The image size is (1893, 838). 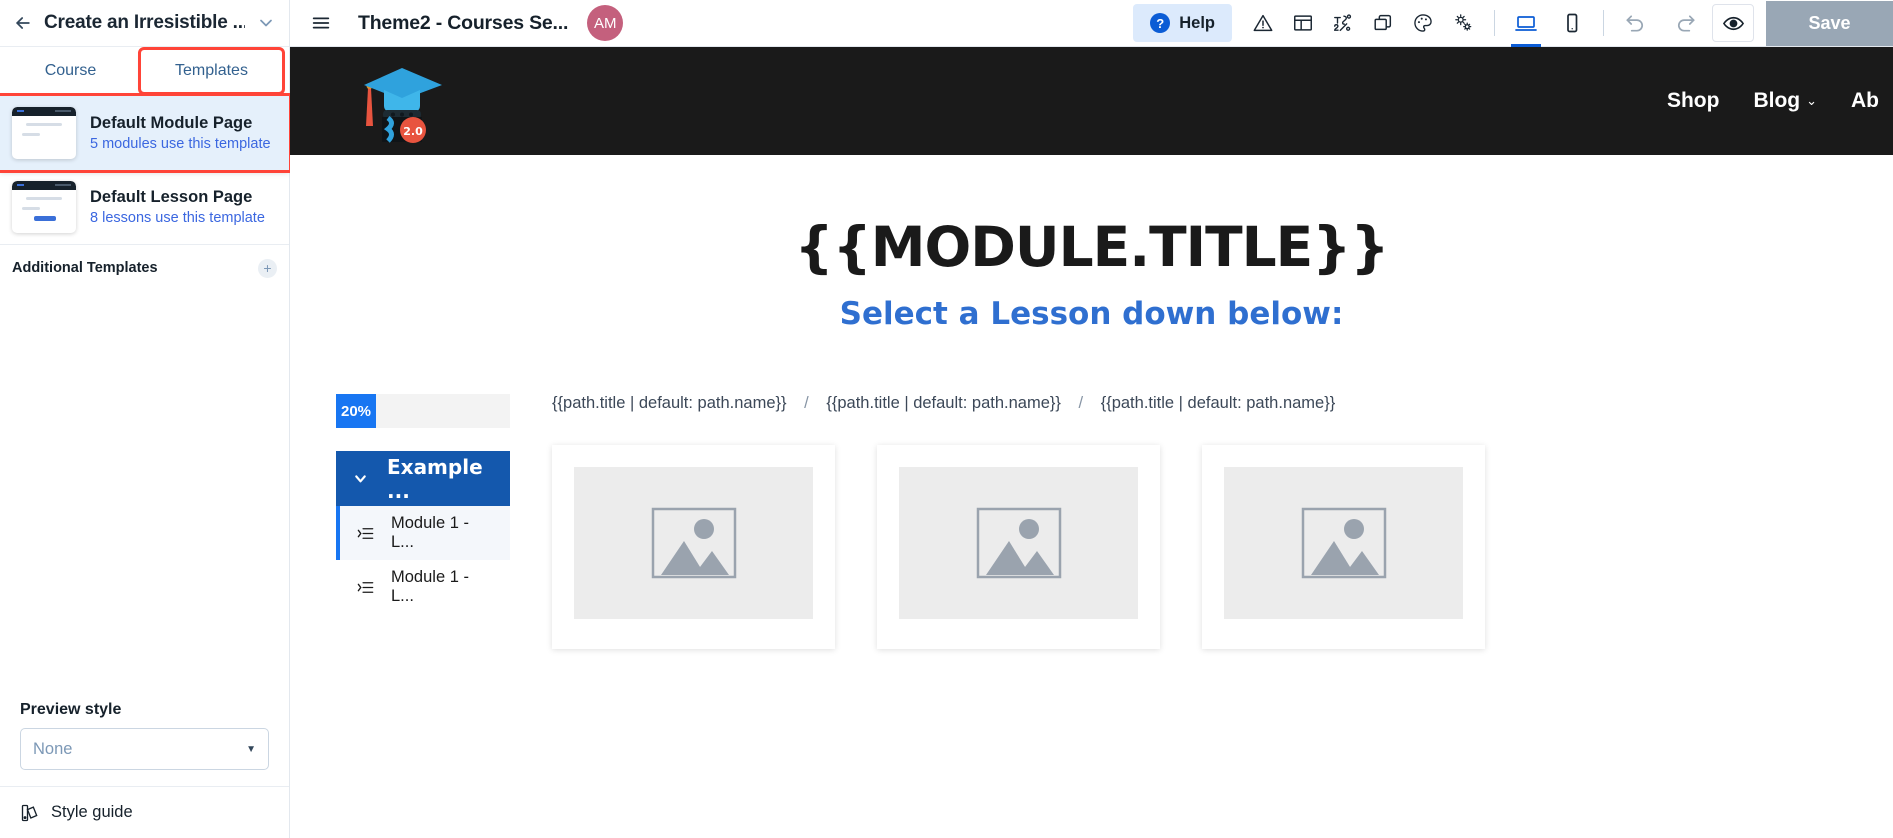 I want to click on tab-templates: Templates, so click(x=211, y=71).